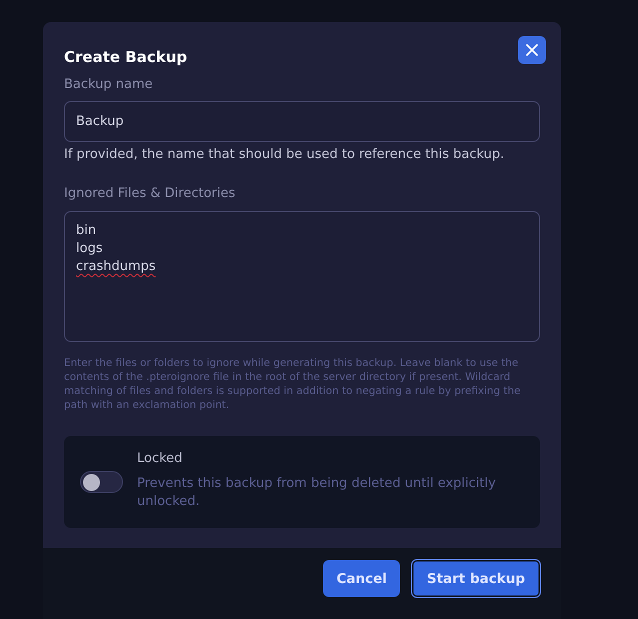 The width and height of the screenshot is (638, 619). I want to click on close-icon, so click(532, 50).